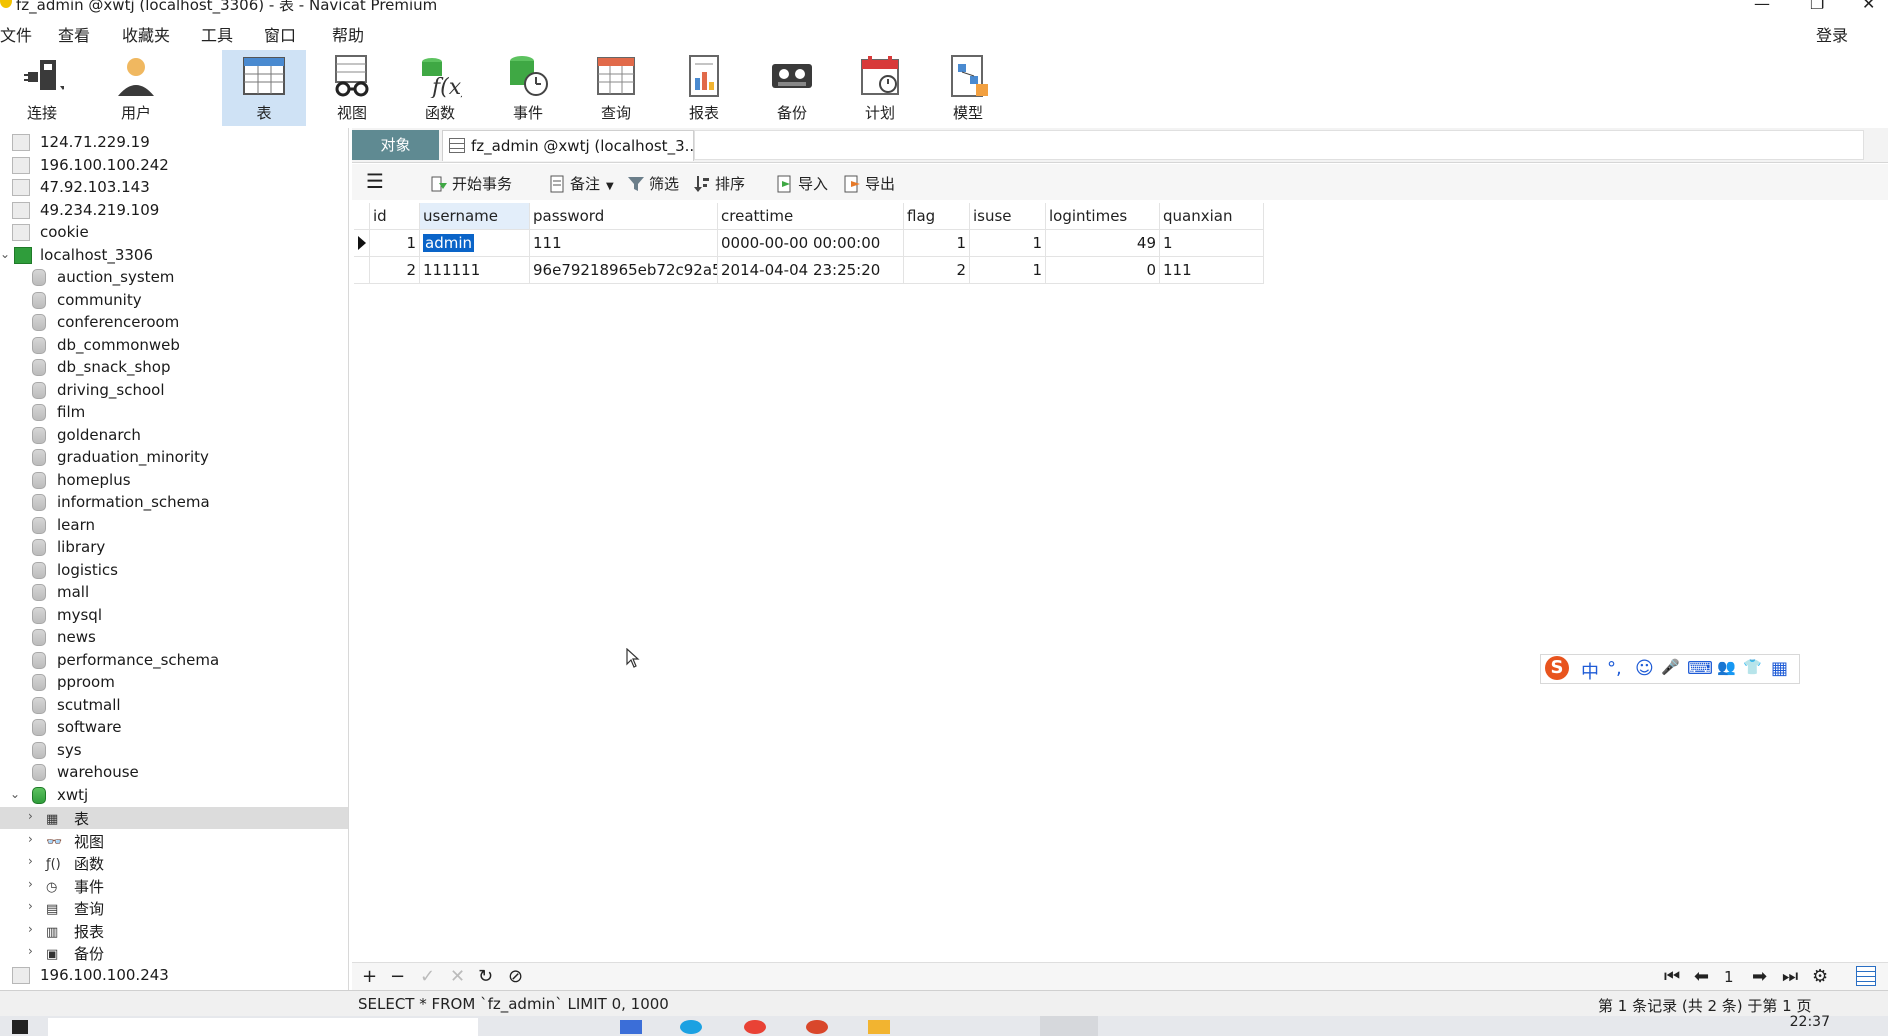  Describe the element at coordinates (174, 976) in the screenshot. I see `connection-item: 196.100.100.243` at that location.